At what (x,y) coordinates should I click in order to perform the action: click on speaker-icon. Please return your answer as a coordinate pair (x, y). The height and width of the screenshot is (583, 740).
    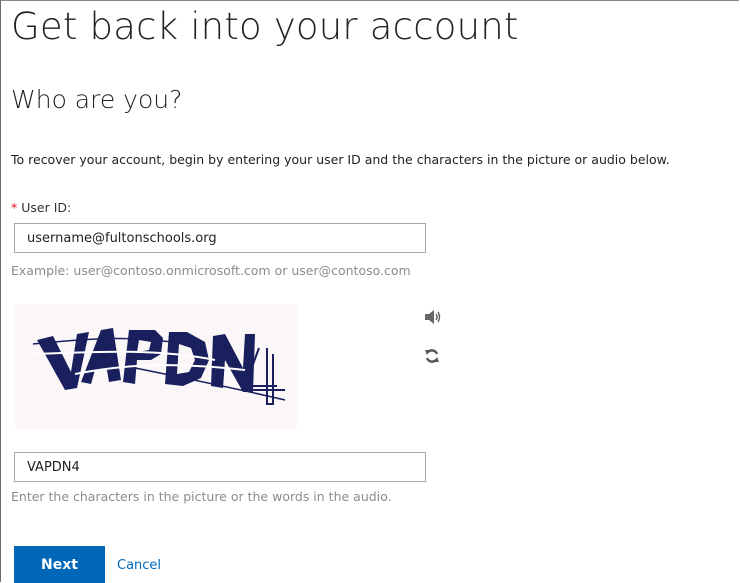
    Looking at the image, I should click on (432, 317).